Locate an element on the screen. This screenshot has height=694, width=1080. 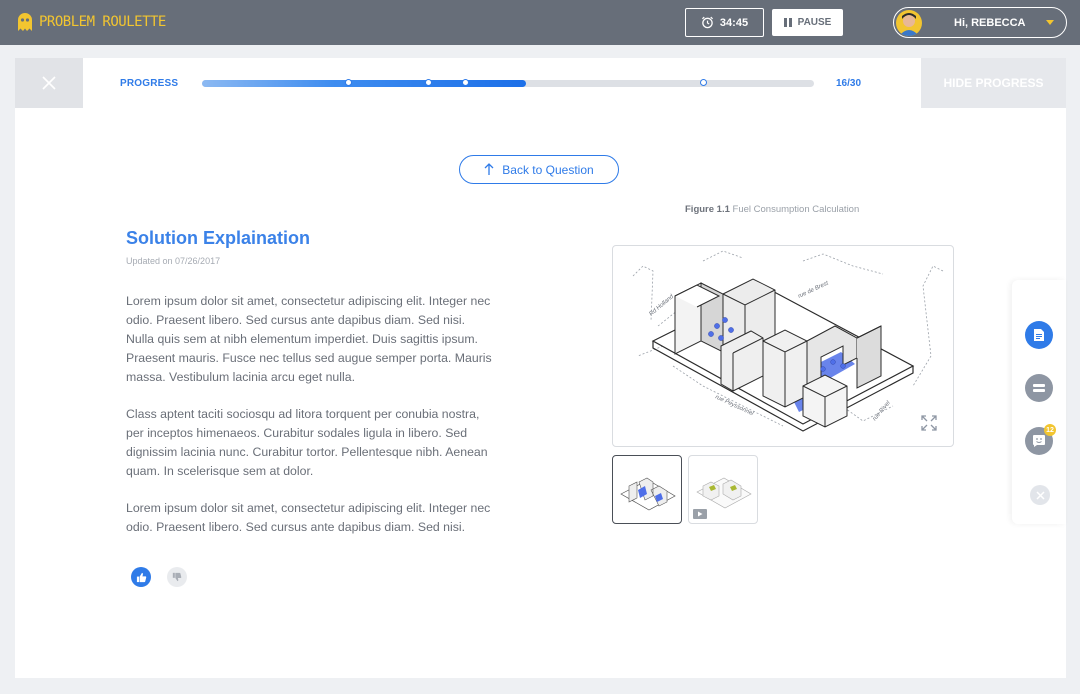
progress-fill is located at coordinates (364, 83).